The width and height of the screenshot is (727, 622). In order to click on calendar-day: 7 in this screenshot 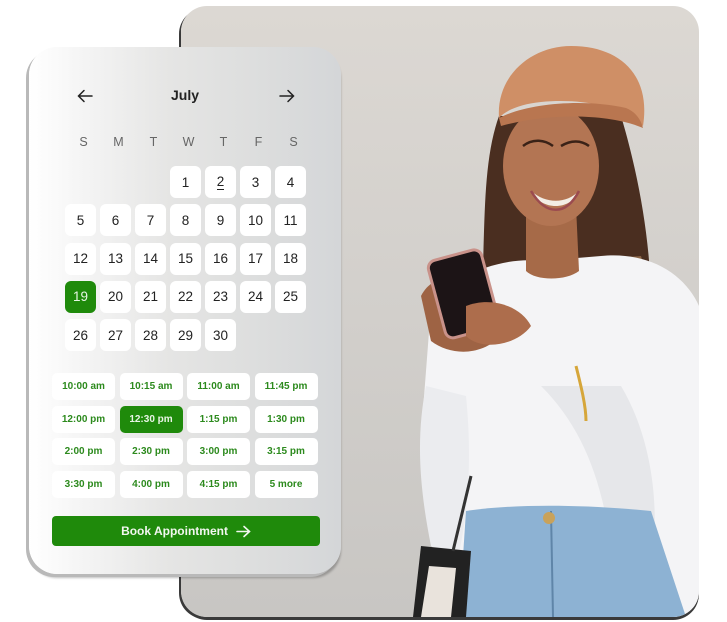, I will do `click(150, 220)`.